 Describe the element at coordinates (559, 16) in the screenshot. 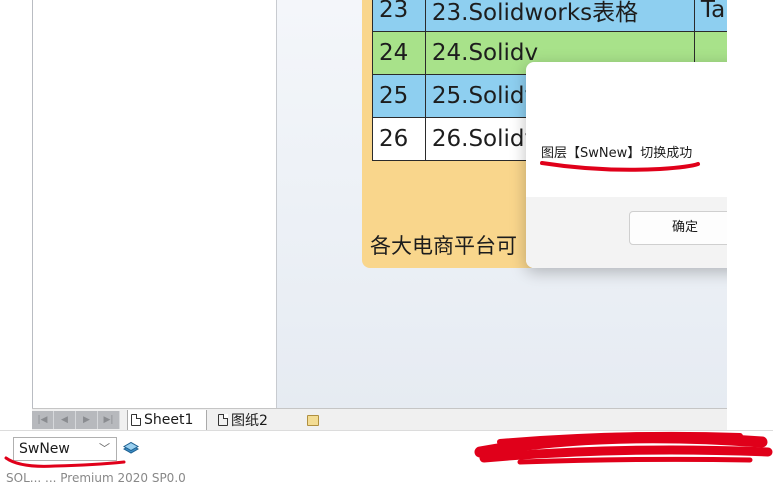

I see `row-name: 23.Solidworks表格` at that location.